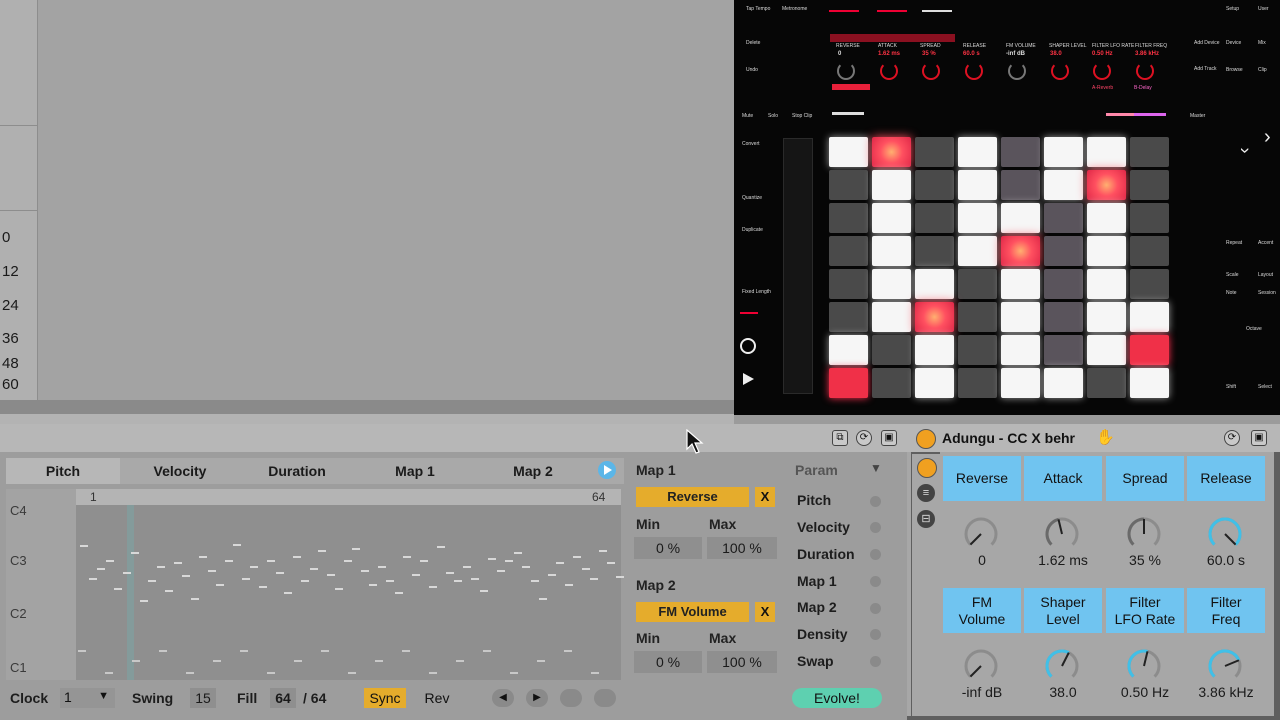 This screenshot has height=720, width=1280. I want to click on map-2-min-field: 0 %, so click(668, 662).